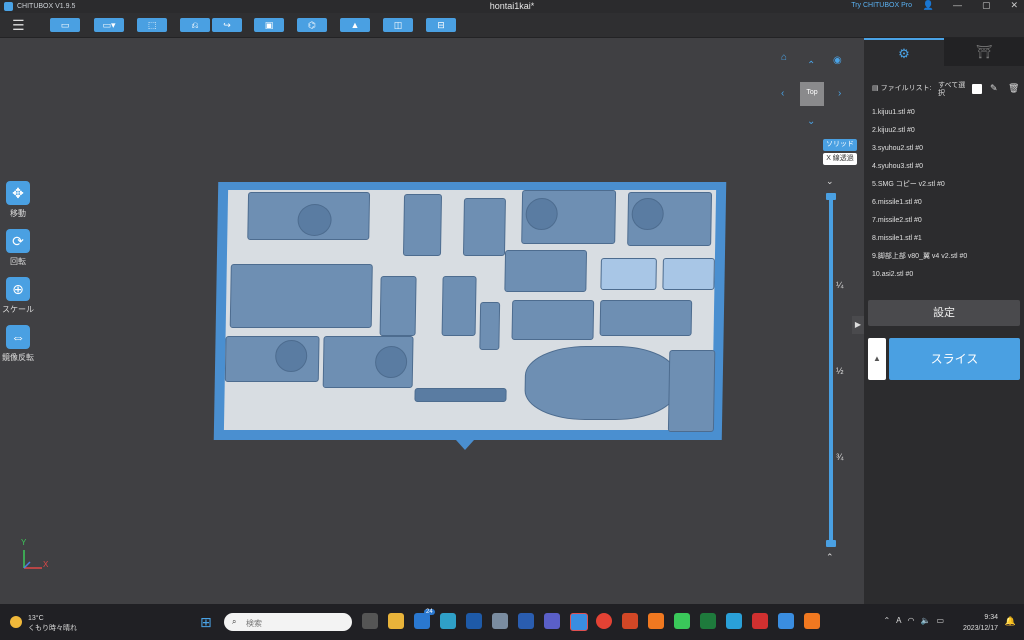 The width and height of the screenshot is (1024, 640). I want to click on list-item: 1.kijuu1.stl #0, so click(946, 113).